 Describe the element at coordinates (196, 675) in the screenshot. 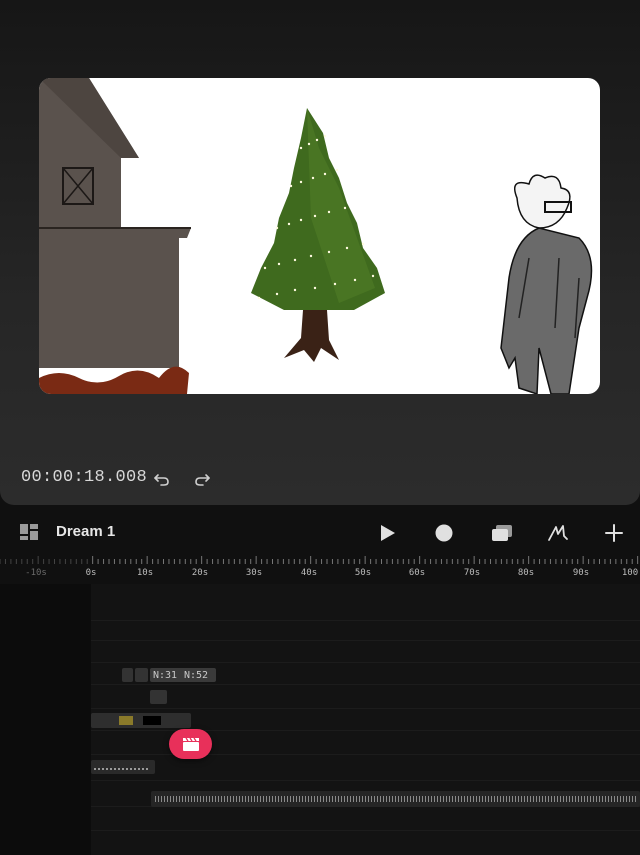

I see `clip-label: N:52` at that location.